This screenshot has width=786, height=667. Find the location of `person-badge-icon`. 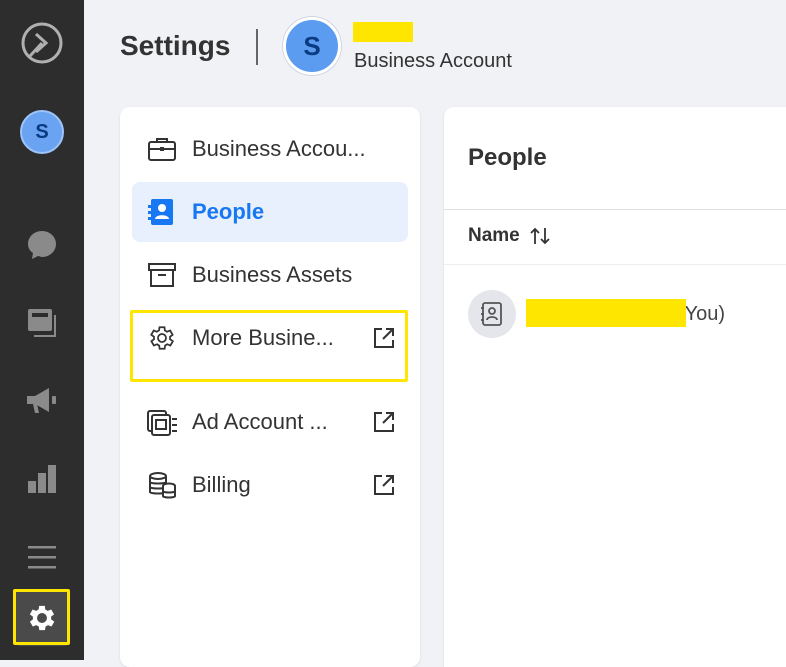

person-badge-icon is located at coordinates (492, 314).